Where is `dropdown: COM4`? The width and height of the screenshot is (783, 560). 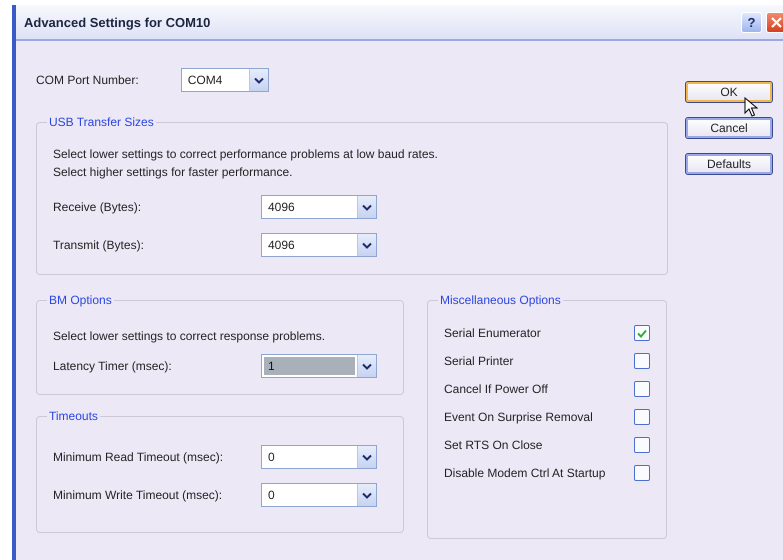
dropdown: COM4 is located at coordinates (224, 80).